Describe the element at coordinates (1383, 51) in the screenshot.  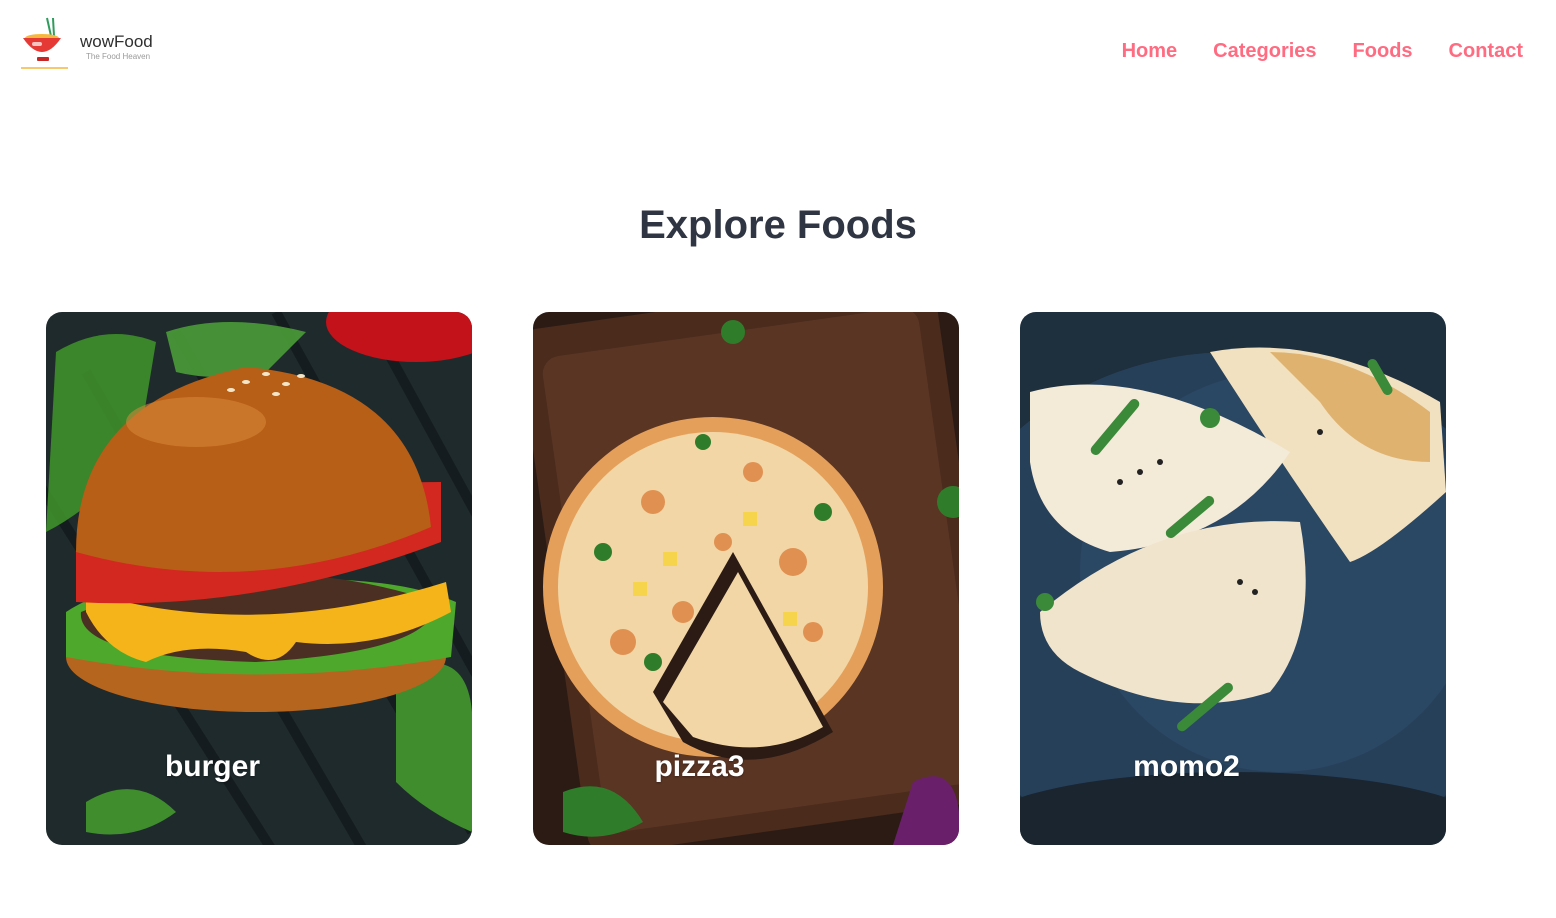
I see `nav-foods-link: Foods` at that location.